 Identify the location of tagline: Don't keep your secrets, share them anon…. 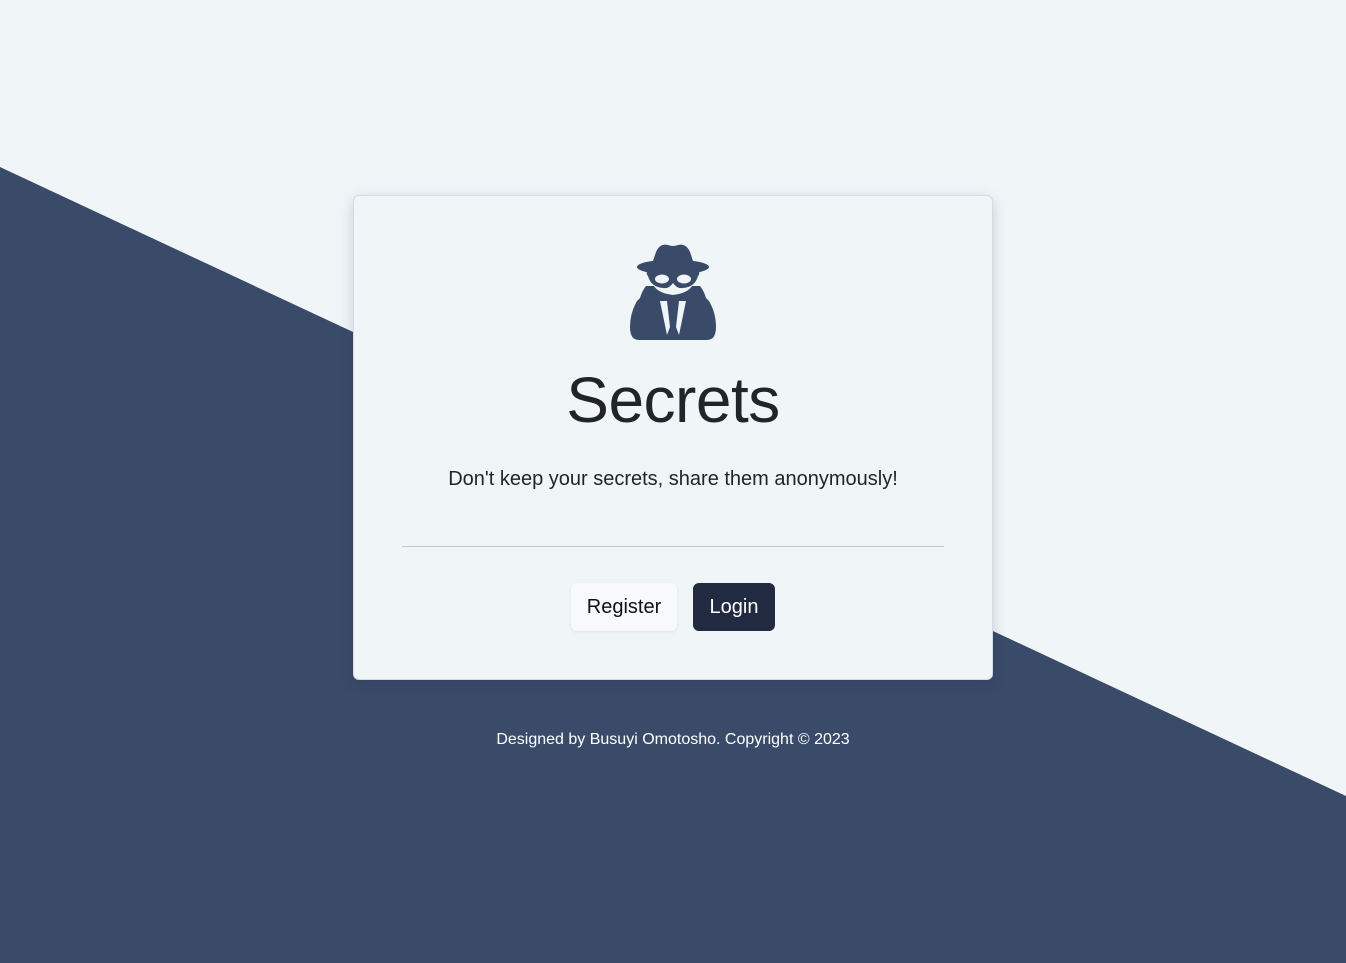
(673, 479).